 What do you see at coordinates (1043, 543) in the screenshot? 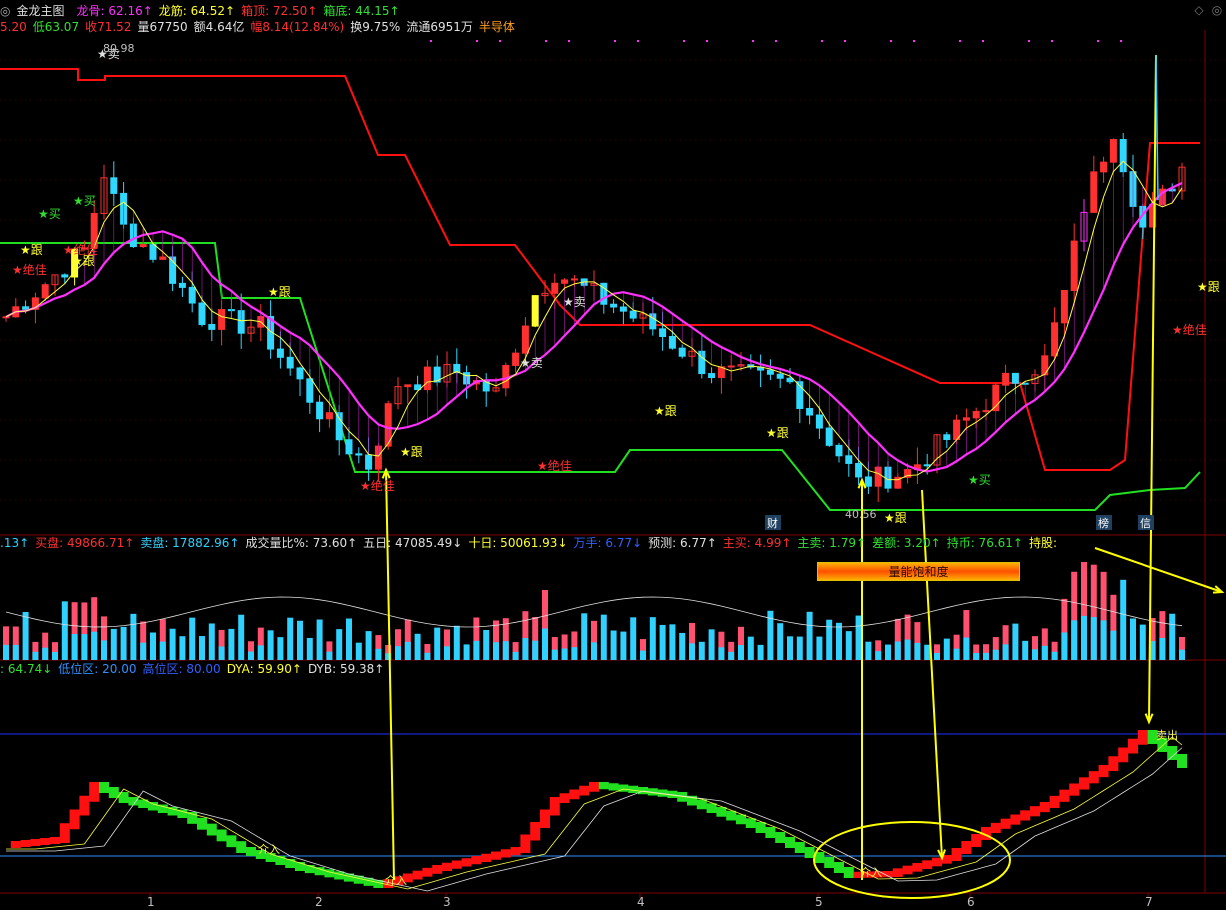
I see `volume-indicator-12: 持股:` at bounding box center [1043, 543].